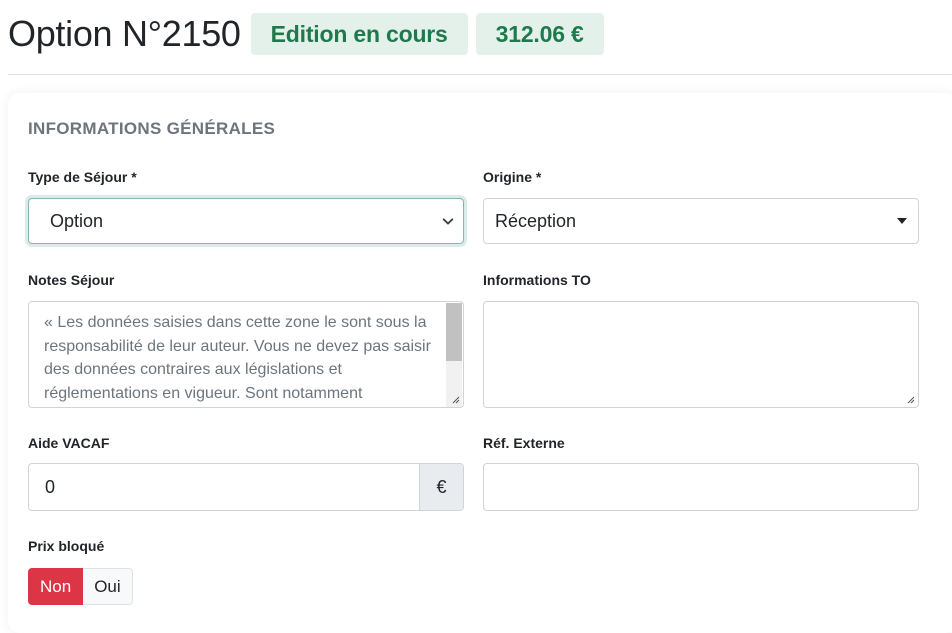 This screenshot has height=633, width=952. Describe the element at coordinates (448, 221) in the screenshot. I see `chevron-down-icon` at that location.